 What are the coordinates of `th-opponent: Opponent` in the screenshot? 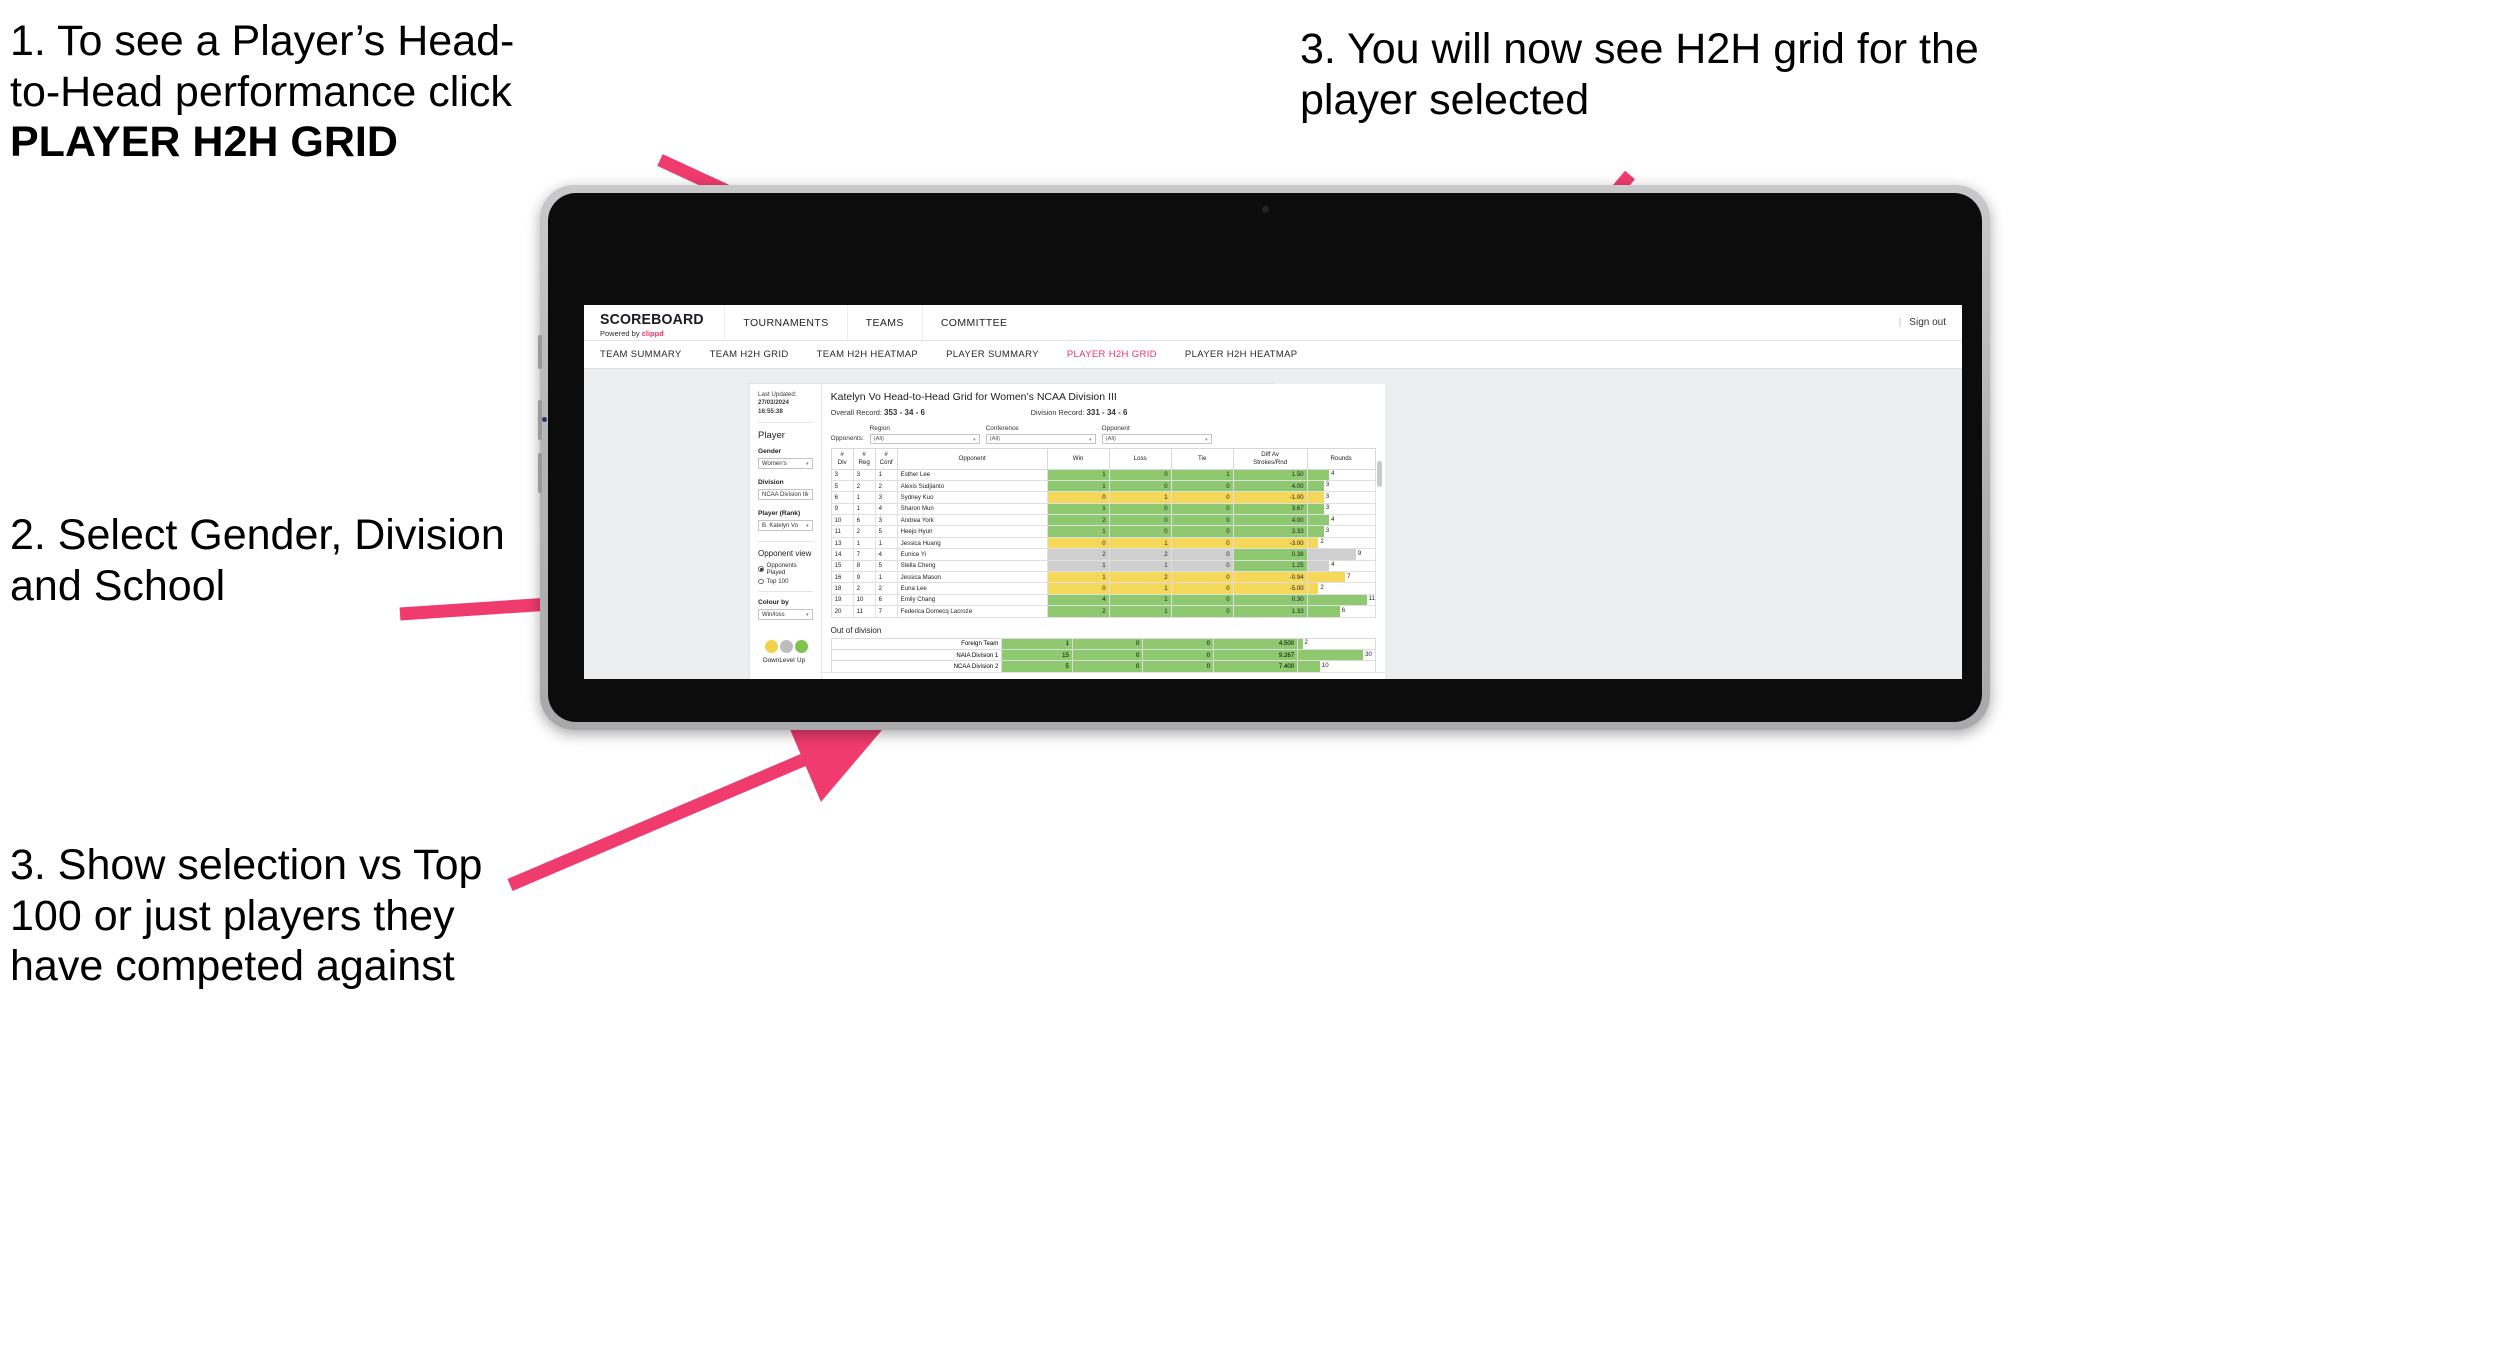 It's located at (972, 459).